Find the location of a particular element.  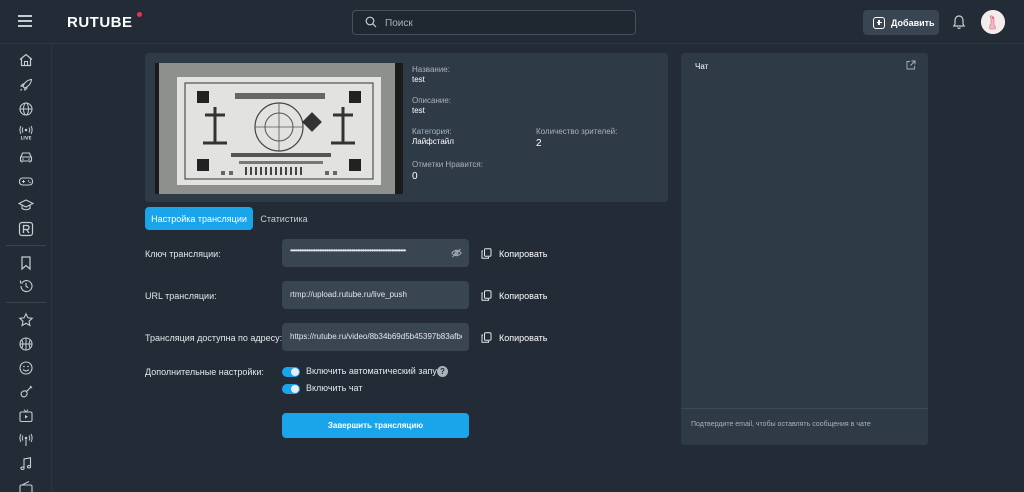

end-stream-button: Завершить трансляцию is located at coordinates (375, 425).